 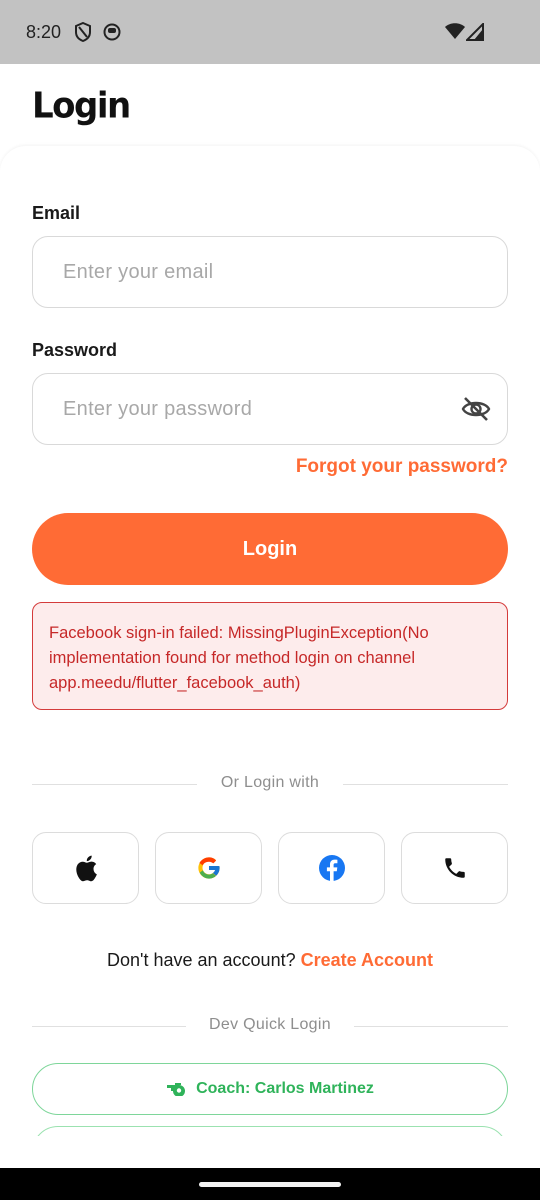 I want to click on phone-login-button, so click(x=454, y=868).